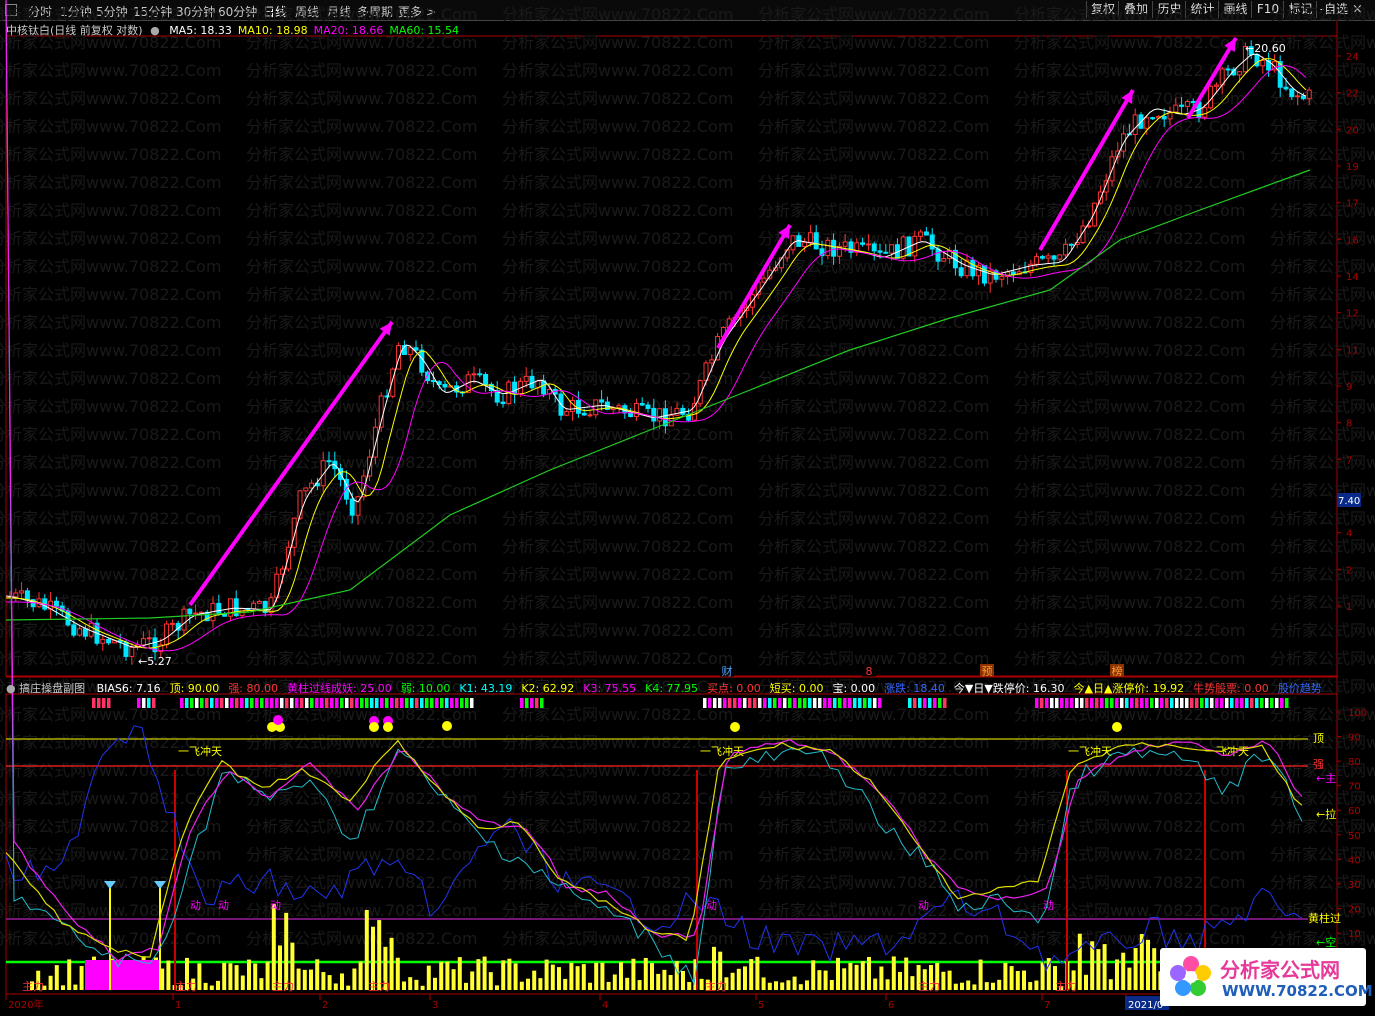  What do you see at coordinates (1354, 860) in the screenshot?
I see `sub-axis-label: 40` at bounding box center [1354, 860].